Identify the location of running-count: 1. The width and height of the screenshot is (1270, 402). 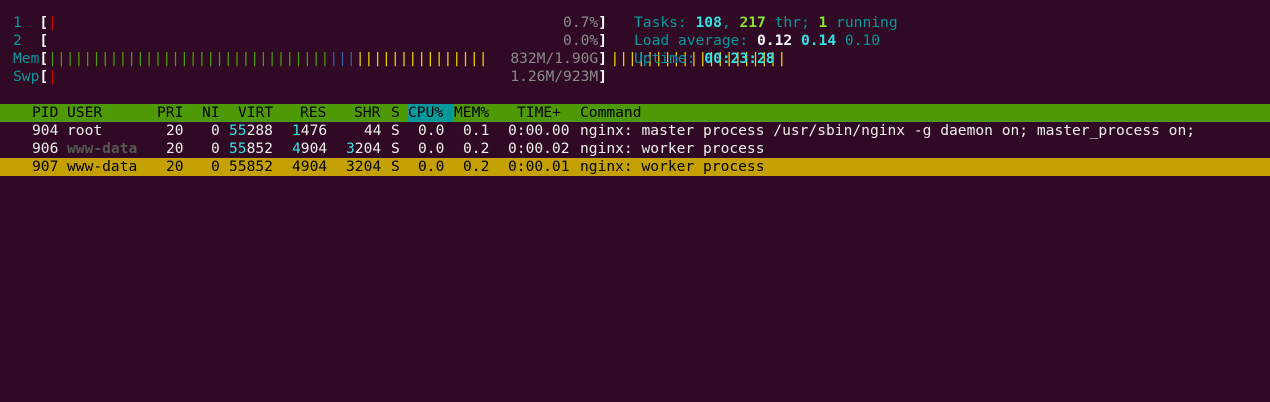
(823, 22).